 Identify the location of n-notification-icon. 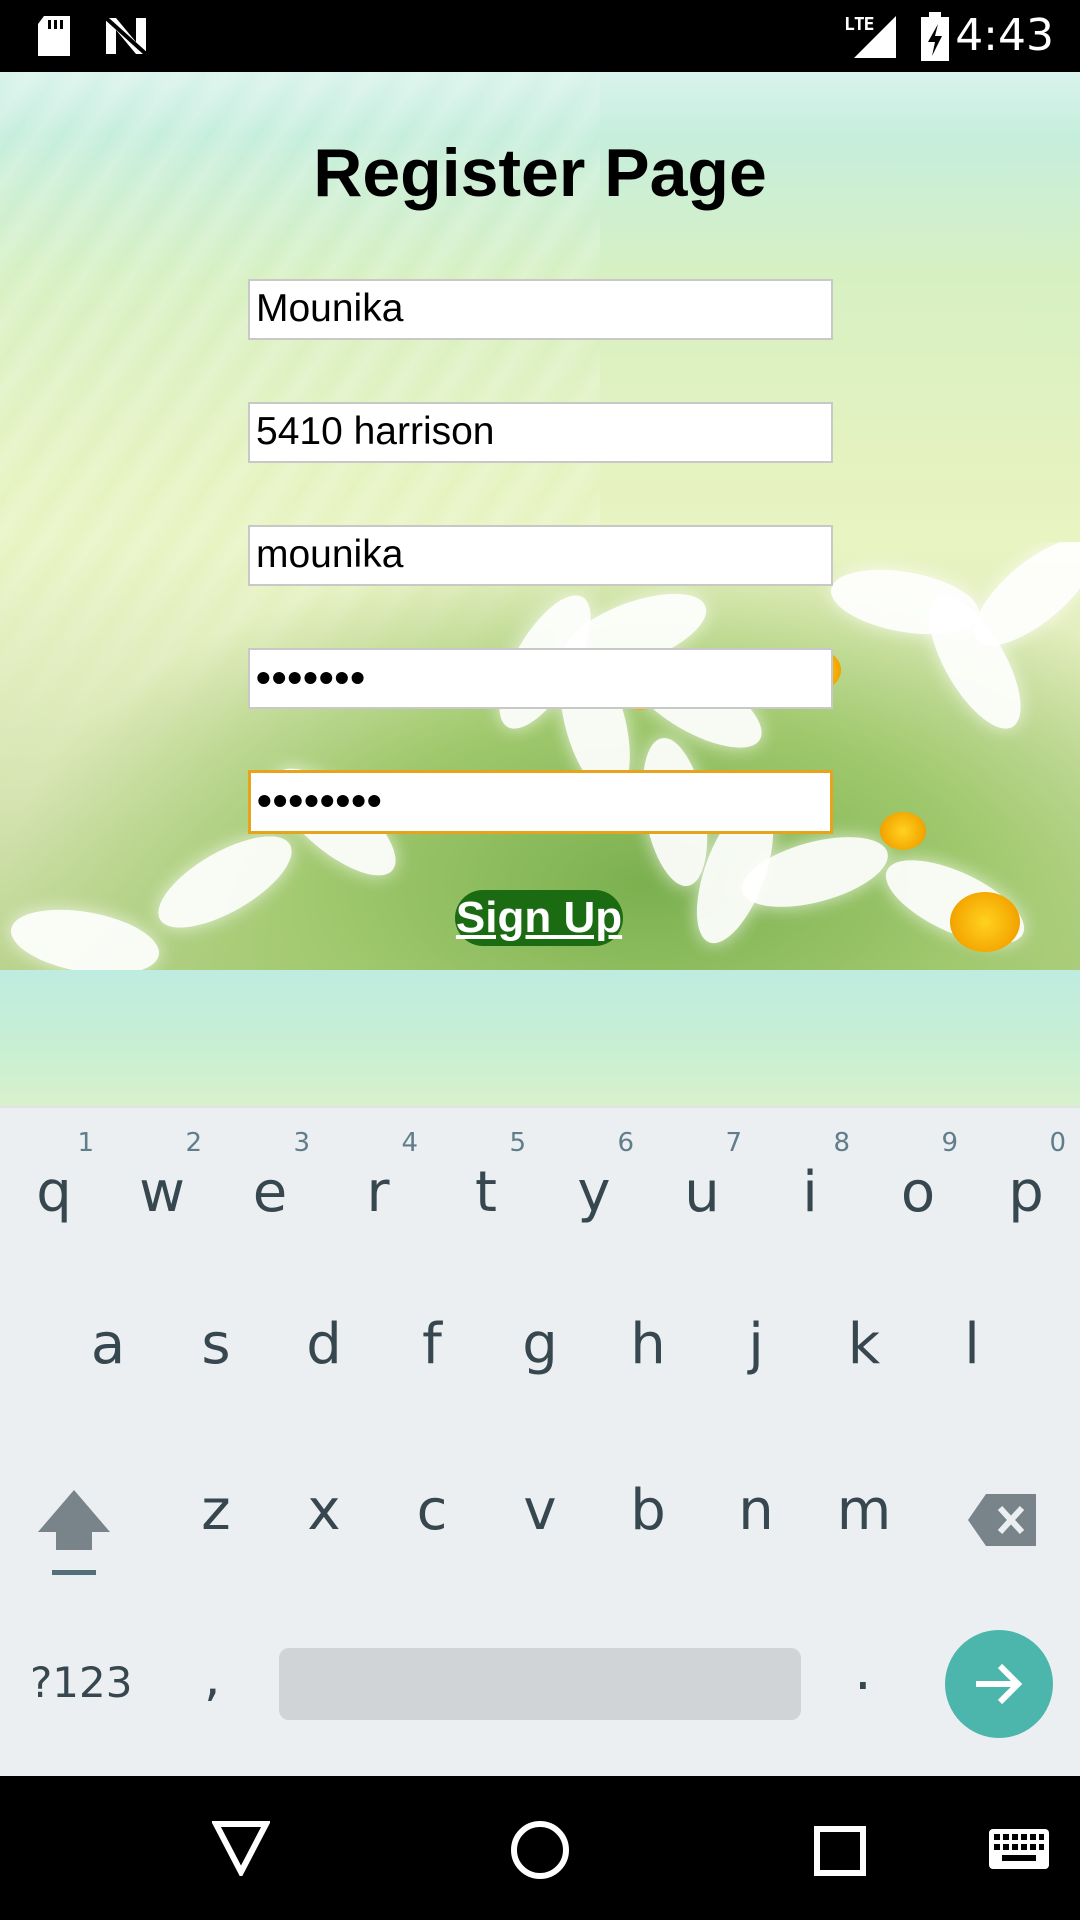
(126, 38).